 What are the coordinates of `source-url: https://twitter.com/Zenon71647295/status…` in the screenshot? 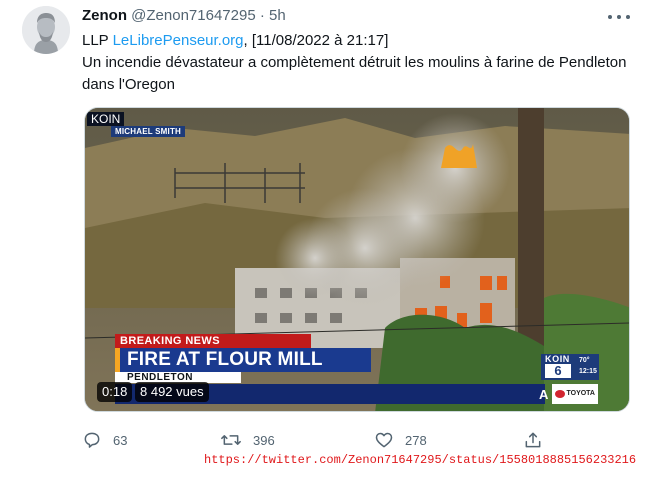 It's located at (420, 460).